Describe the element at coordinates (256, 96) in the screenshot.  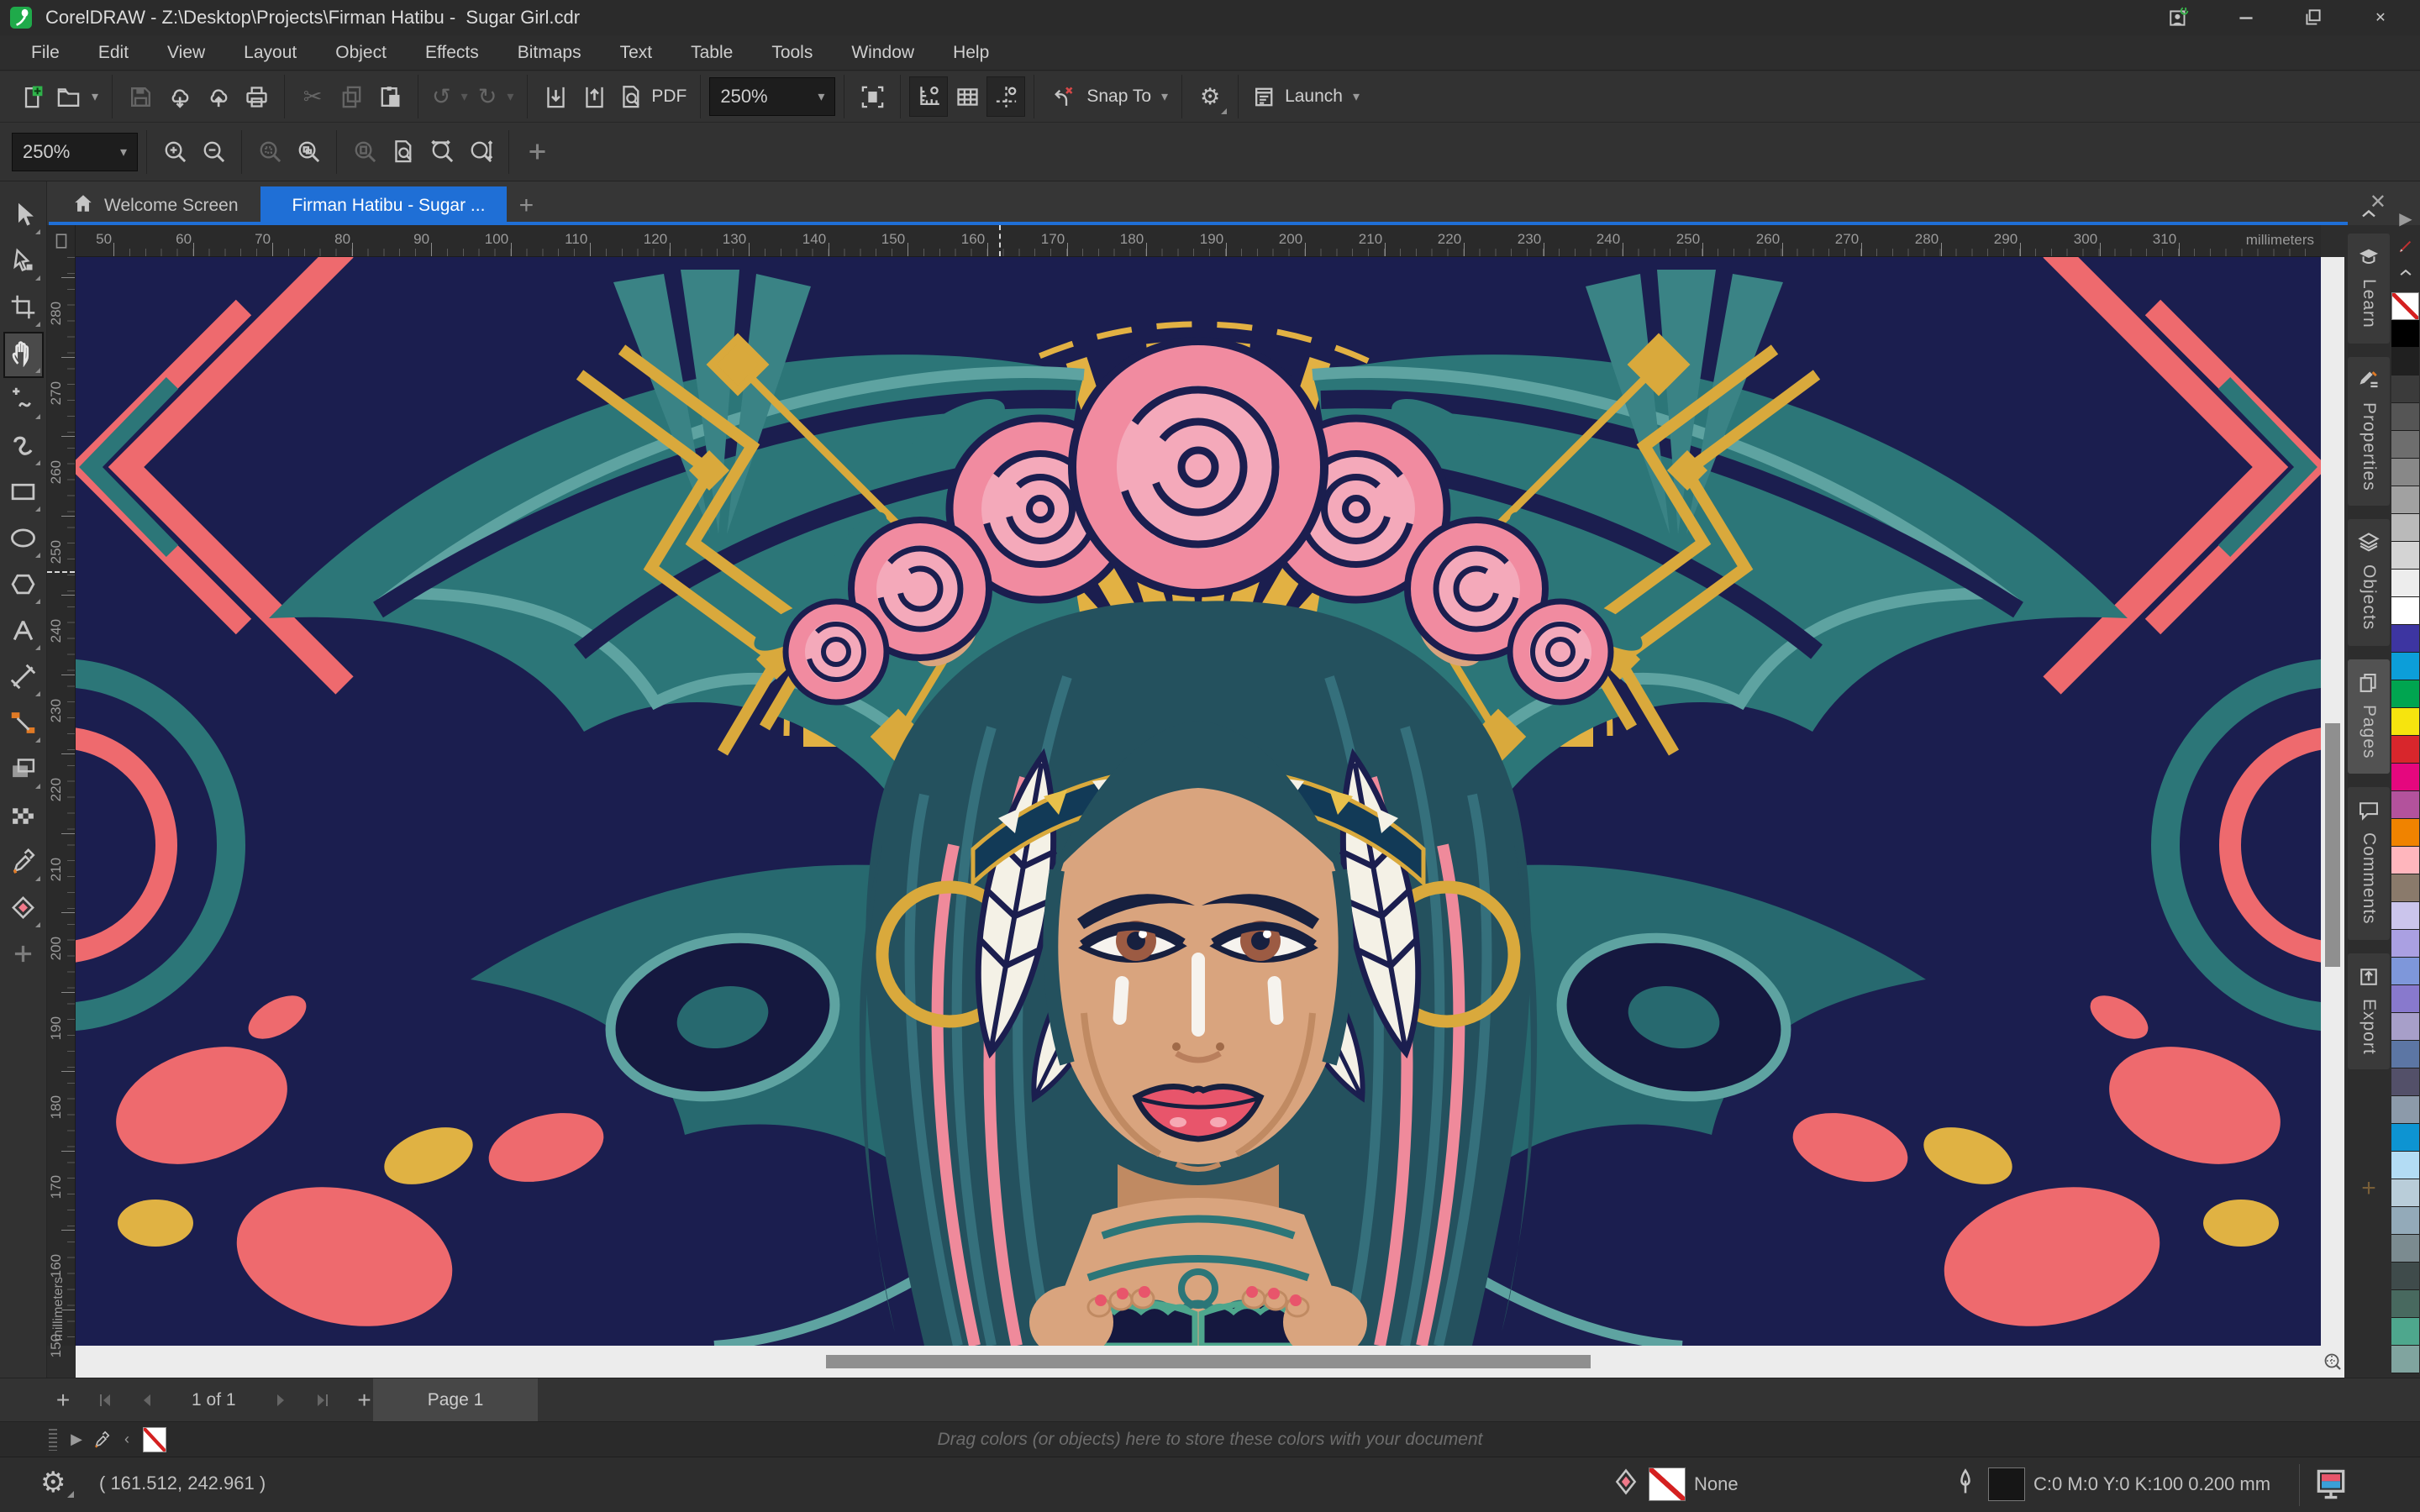
I see `print-button` at that location.